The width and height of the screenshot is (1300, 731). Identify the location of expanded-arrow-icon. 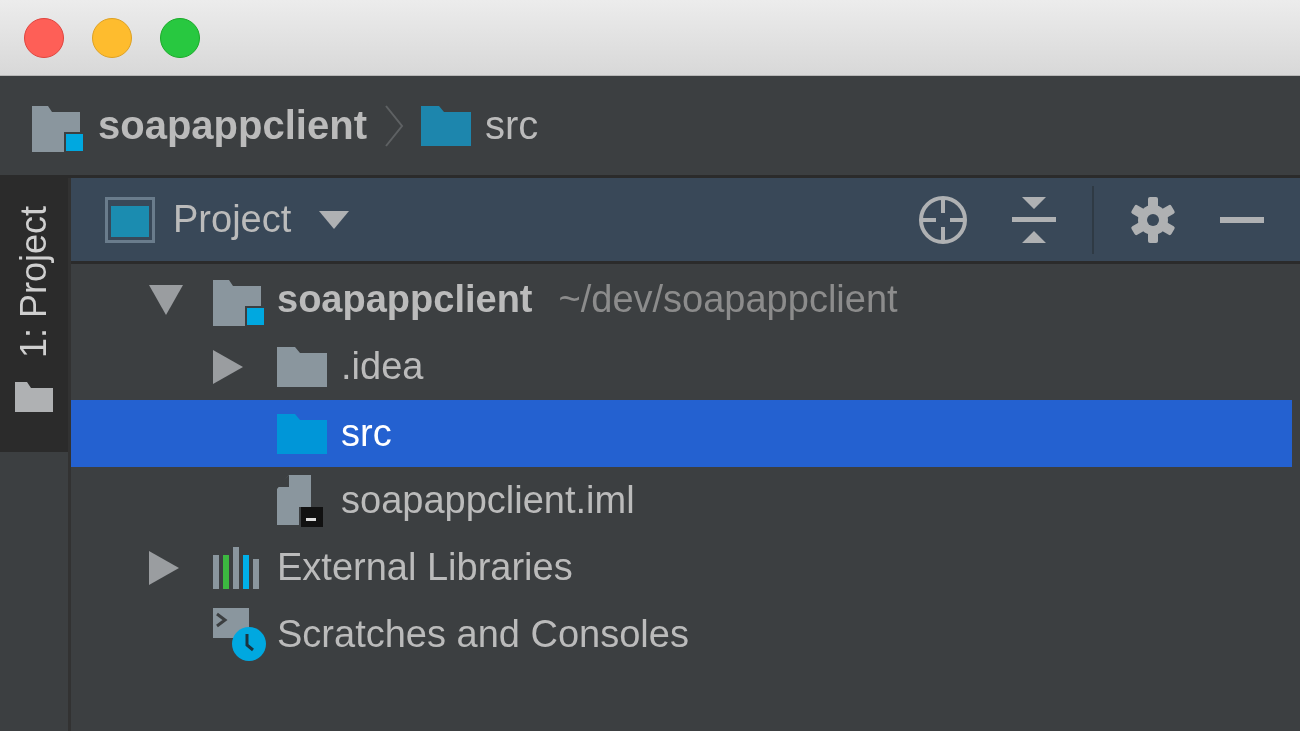
(166, 299).